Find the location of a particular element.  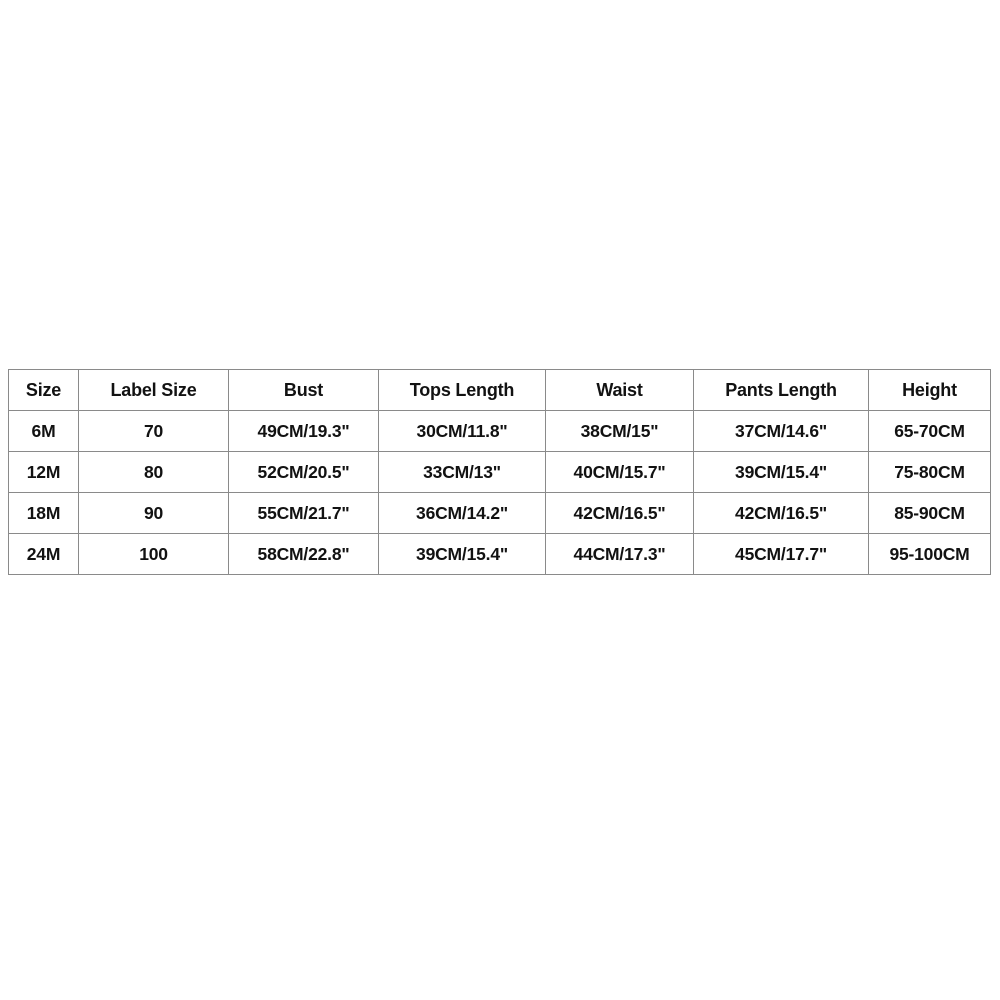

cell-label-size: 90 is located at coordinates (153, 513).